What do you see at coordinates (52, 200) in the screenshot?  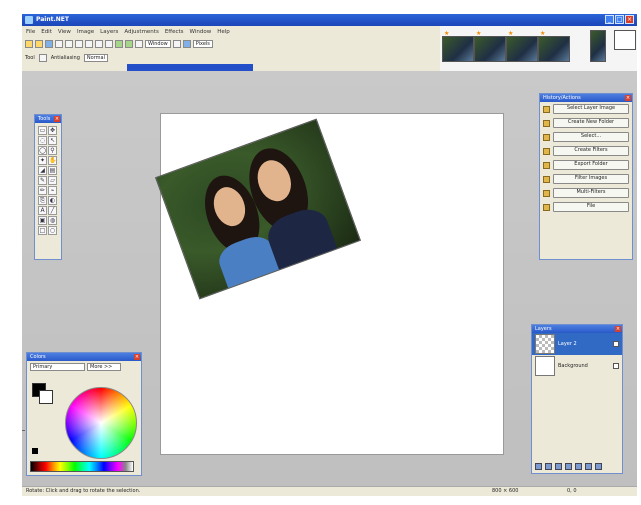 I see `recolor-icon: ◐` at bounding box center [52, 200].